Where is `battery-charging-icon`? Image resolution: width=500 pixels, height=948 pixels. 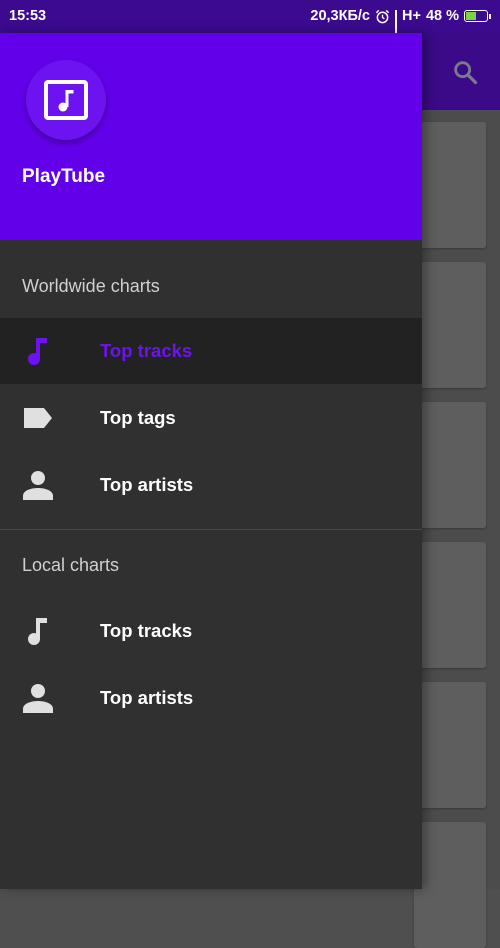 battery-charging-icon is located at coordinates (477, 16).